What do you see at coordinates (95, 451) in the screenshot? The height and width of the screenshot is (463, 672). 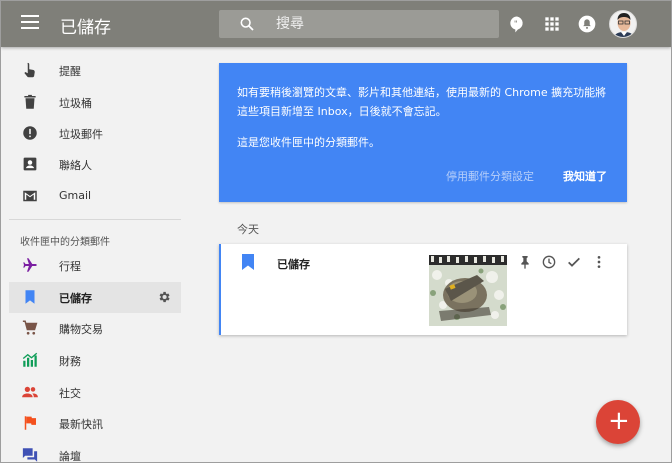 I see `sidebar-item-forums: 論壇` at bounding box center [95, 451].